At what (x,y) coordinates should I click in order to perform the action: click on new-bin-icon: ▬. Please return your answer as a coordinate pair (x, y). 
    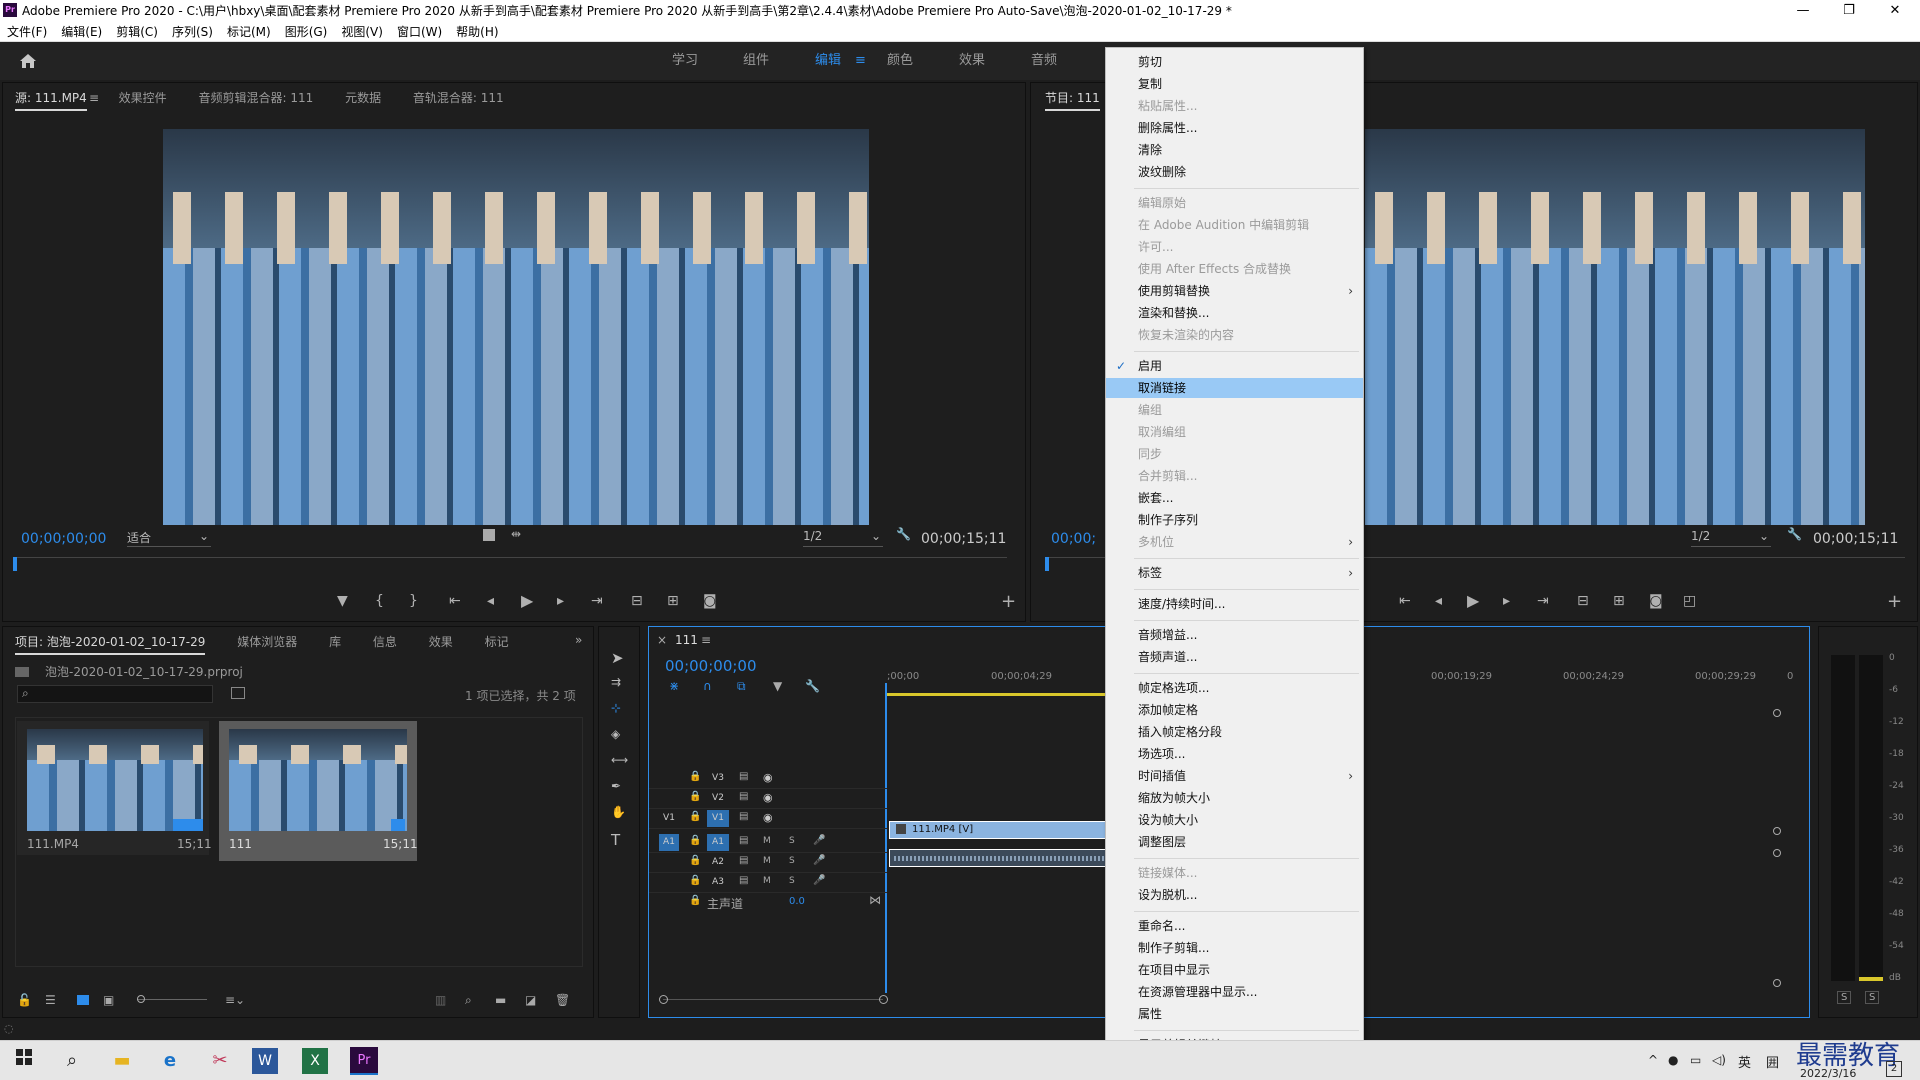
    Looking at the image, I should click on (500, 1000).